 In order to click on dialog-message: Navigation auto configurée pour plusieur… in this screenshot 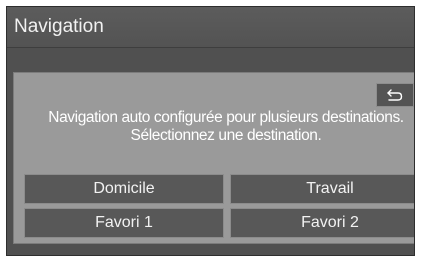, I will do `click(215, 127)`.